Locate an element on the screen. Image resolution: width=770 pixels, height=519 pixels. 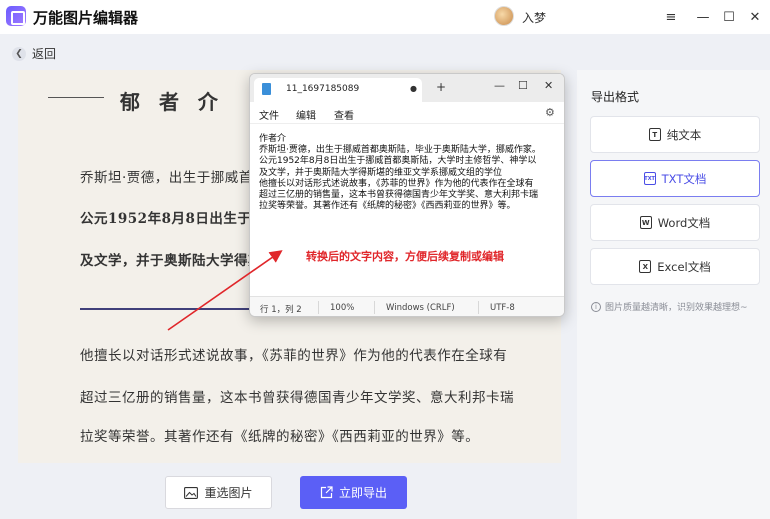
encoding: UTF-8 is located at coordinates (502, 308).